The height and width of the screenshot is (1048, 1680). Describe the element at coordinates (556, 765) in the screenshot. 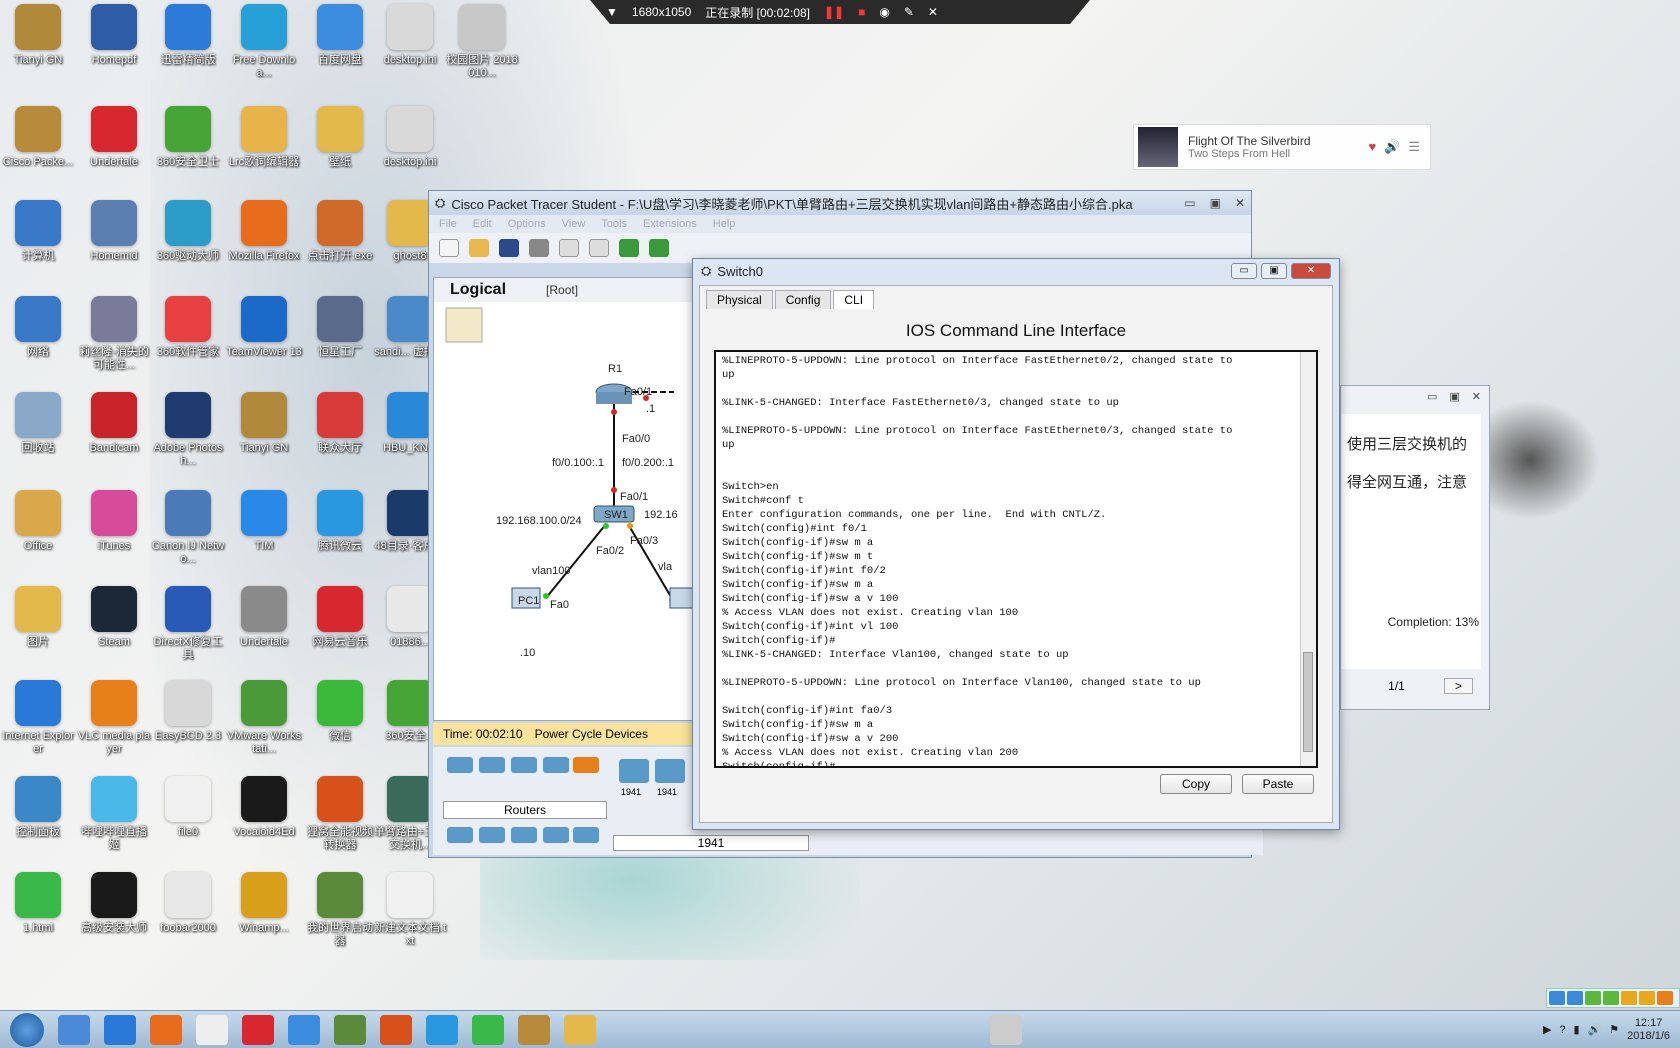

I see `wireless-category-icon` at that location.